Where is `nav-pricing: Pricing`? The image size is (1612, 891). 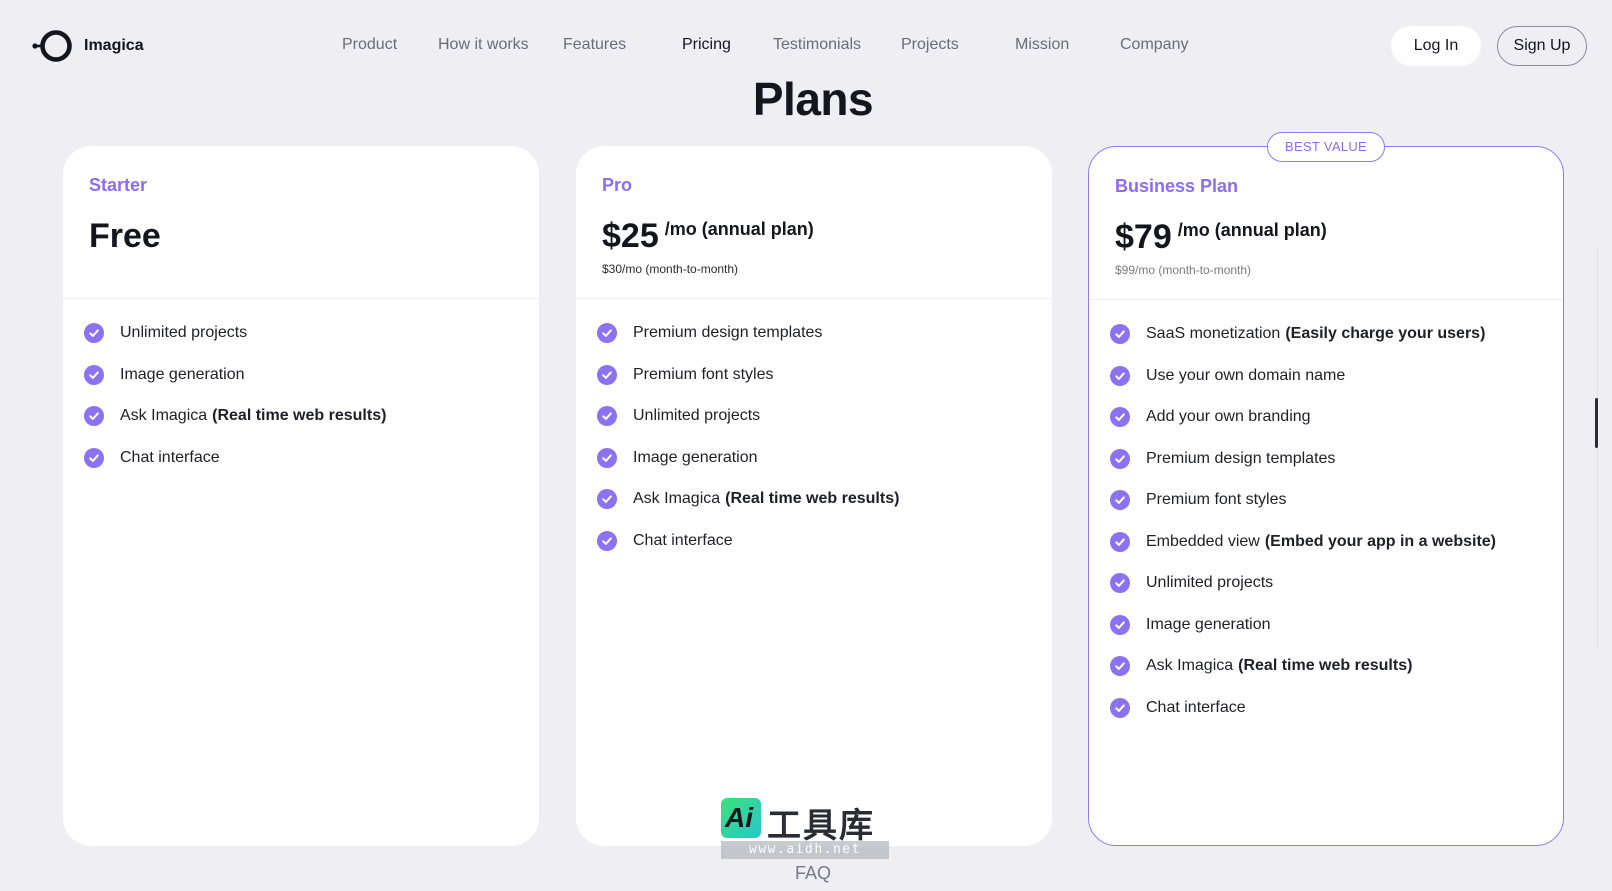 nav-pricing: Pricing is located at coordinates (706, 45).